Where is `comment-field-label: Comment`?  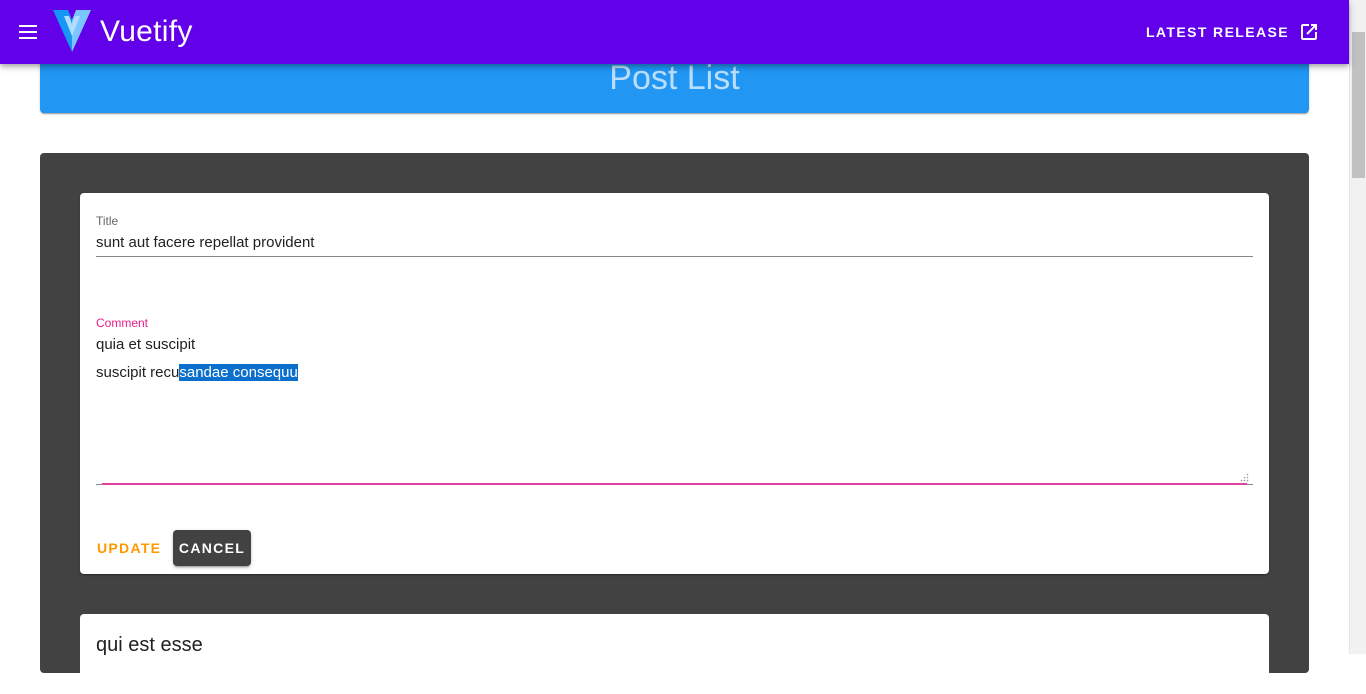
comment-field-label: Comment is located at coordinates (122, 323).